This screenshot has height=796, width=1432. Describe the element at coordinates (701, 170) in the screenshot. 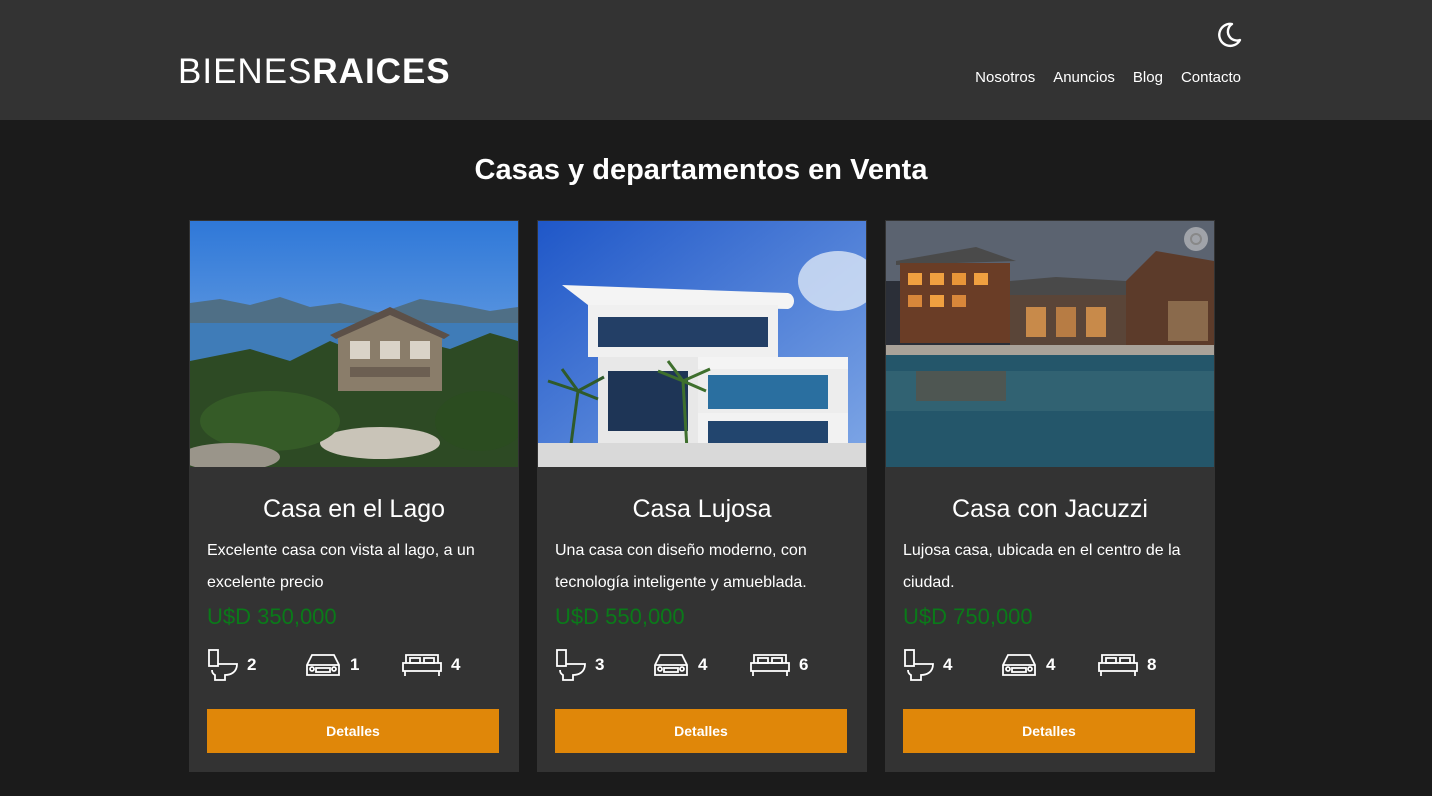

I see `page-title: Casas y departamentos en Venta` at that location.